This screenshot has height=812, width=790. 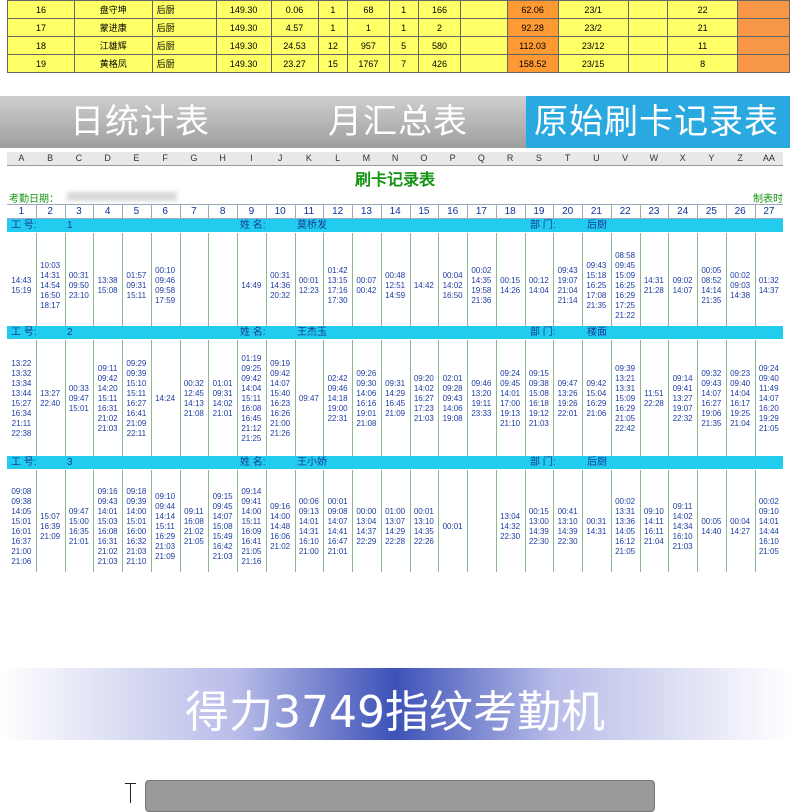 What do you see at coordinates (338, 286) in the screenshot?
I see `punch-cell: 01:42 13:15 17:16 17:30` at bounding box center [338, 286].